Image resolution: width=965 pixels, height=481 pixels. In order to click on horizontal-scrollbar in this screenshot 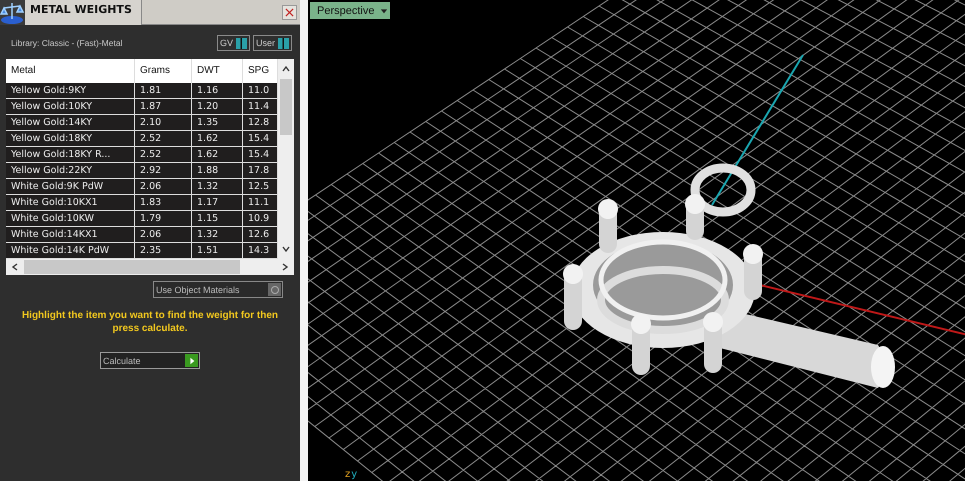, I will do `click(150, 267)`.